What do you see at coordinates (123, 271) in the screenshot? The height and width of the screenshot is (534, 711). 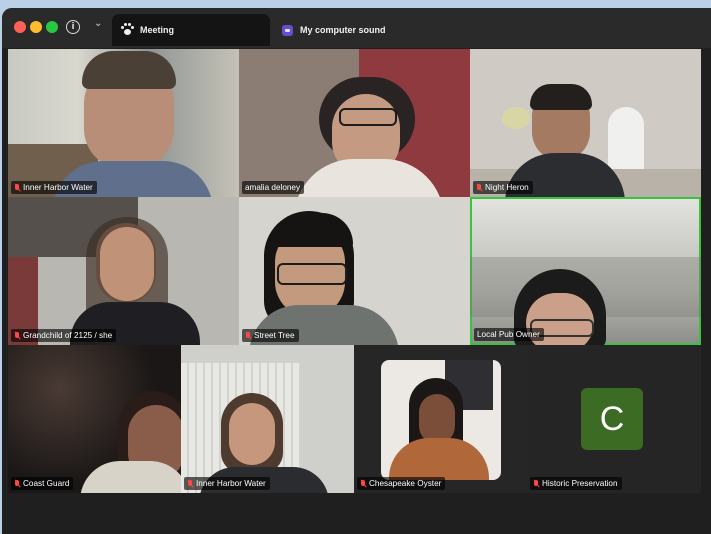 I see `video-tile: Grandchild of 2125 / she` at bounding box center [123, 271].